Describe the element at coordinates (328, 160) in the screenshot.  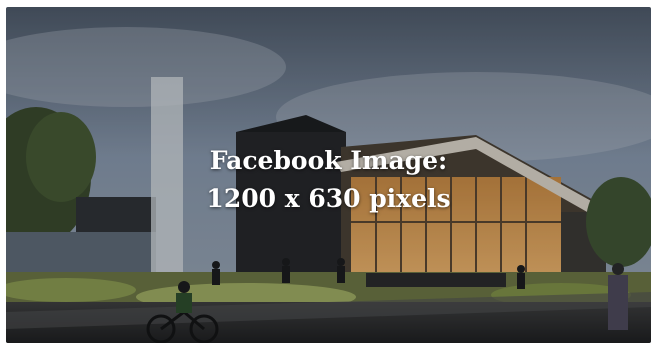
I see `caption-title: Facebook Image:` at that location.